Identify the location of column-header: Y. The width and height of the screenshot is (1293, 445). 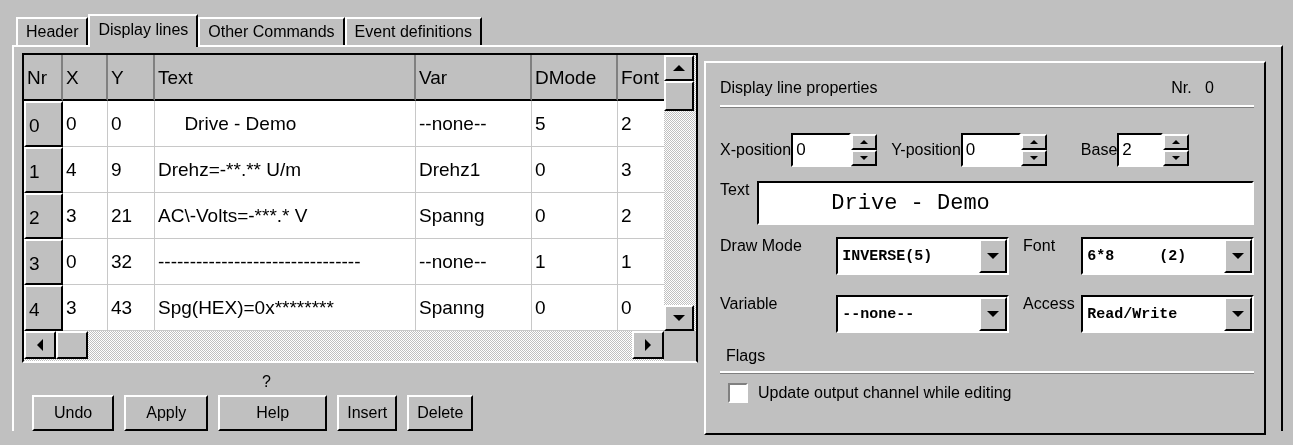
(131, 78).